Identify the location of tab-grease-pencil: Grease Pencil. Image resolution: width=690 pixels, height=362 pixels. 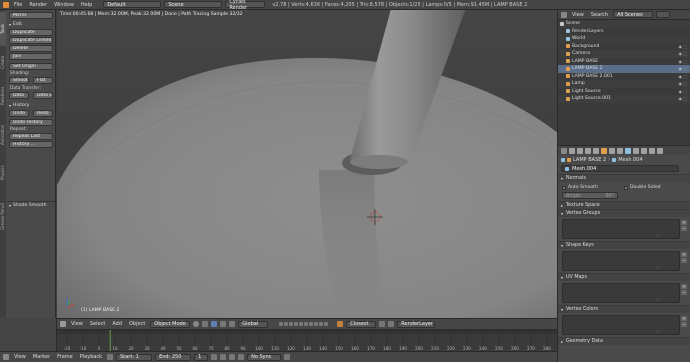
(3, 216).